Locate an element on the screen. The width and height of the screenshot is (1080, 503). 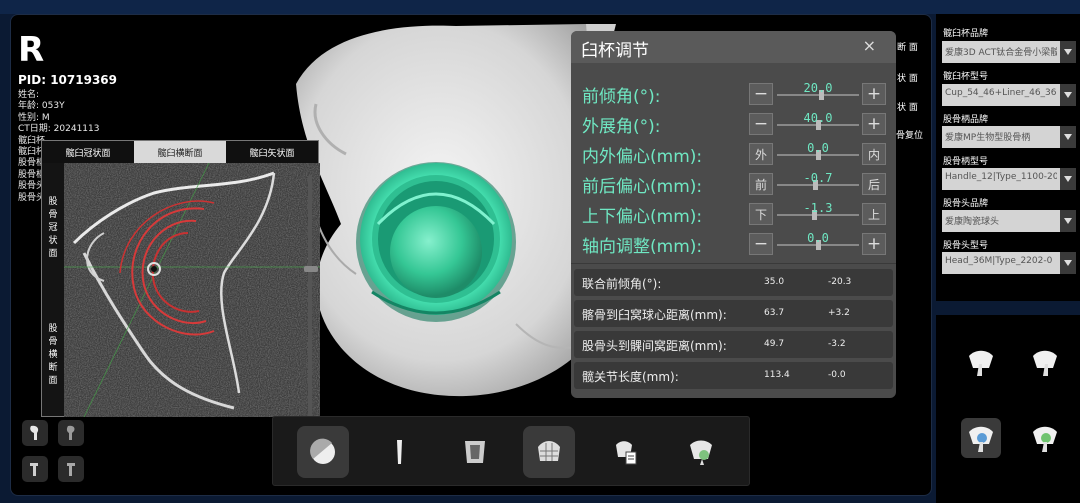
side-indicator: R is located at coordinates (31, 50).